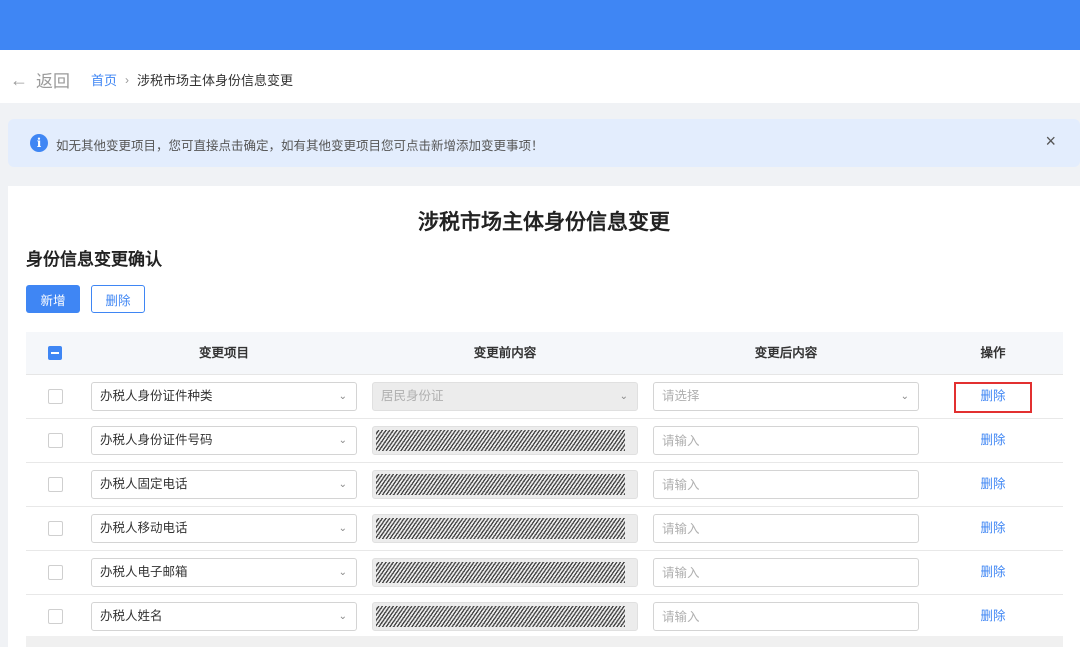  Describe the element at coordinates (94, 259) in the screenshot. I see `section-title: 身份信息变更确认` at that location.